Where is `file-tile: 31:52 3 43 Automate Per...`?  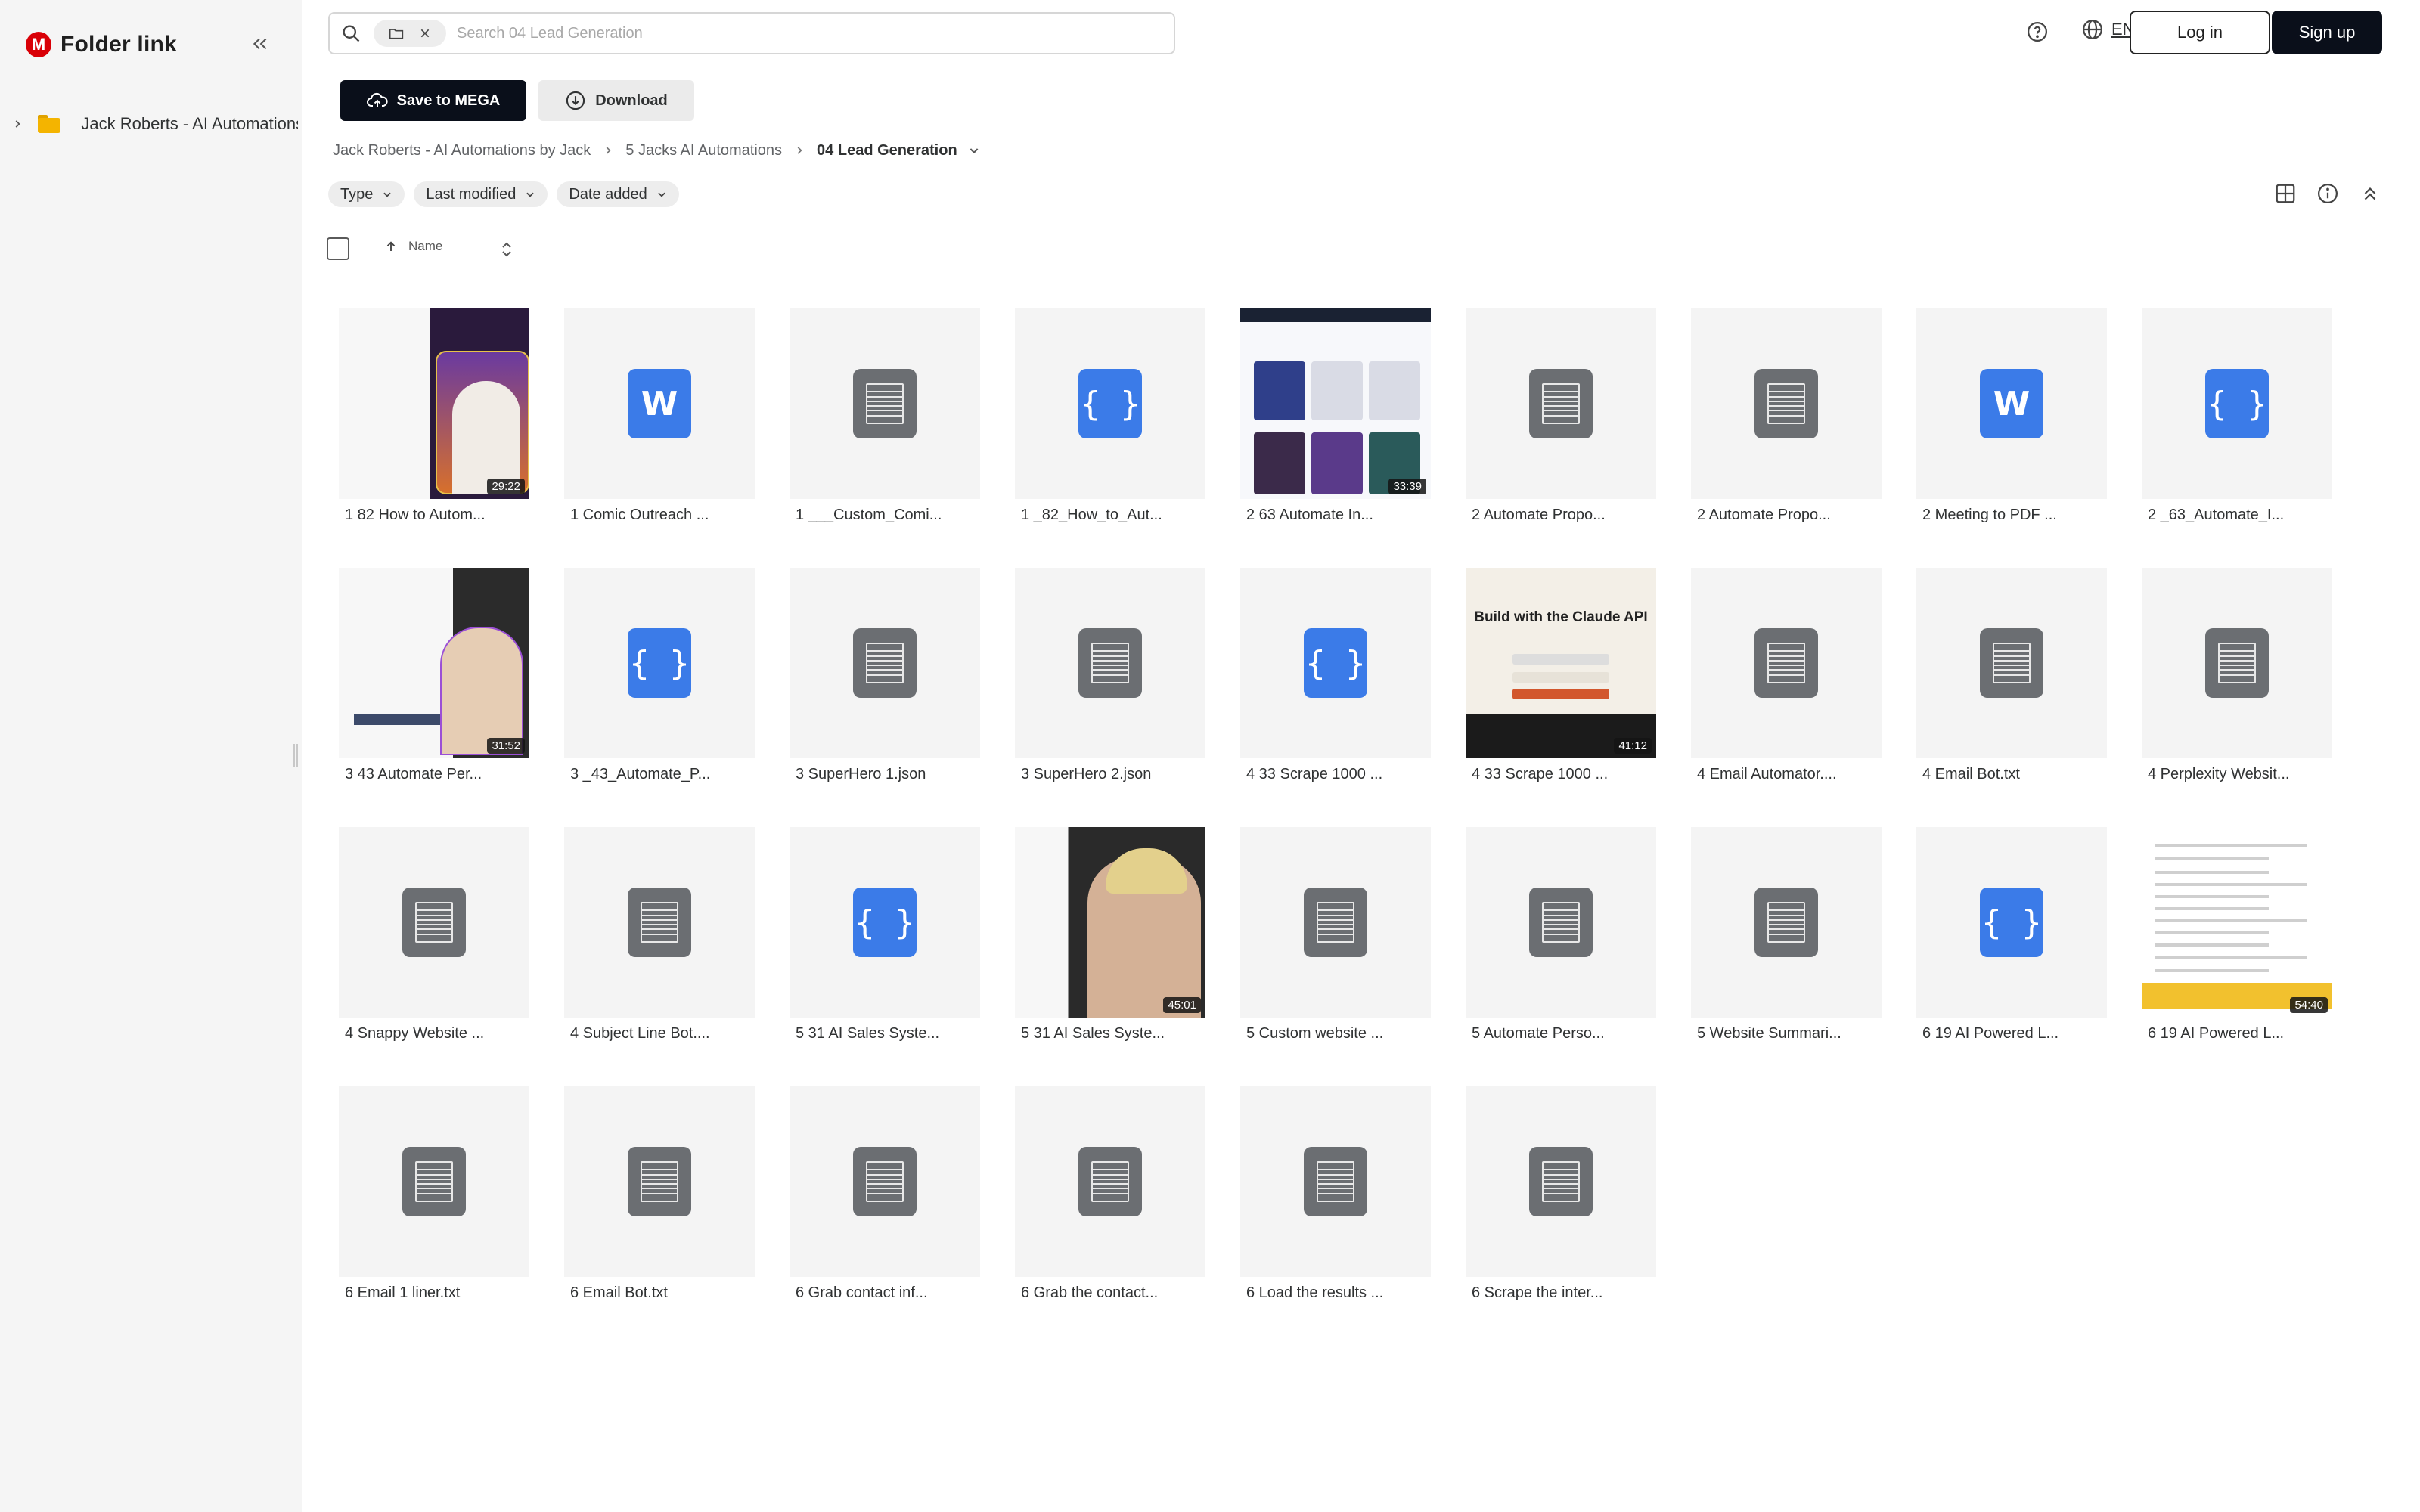
file-tile: 31:52 3 43 Automate Per... is located at coordinates (434, 681).